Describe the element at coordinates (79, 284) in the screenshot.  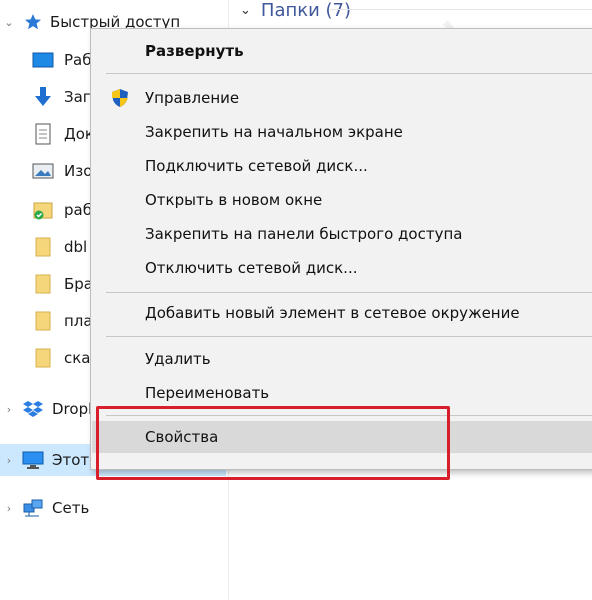
I see `nav-item-label: Бра` at that location.